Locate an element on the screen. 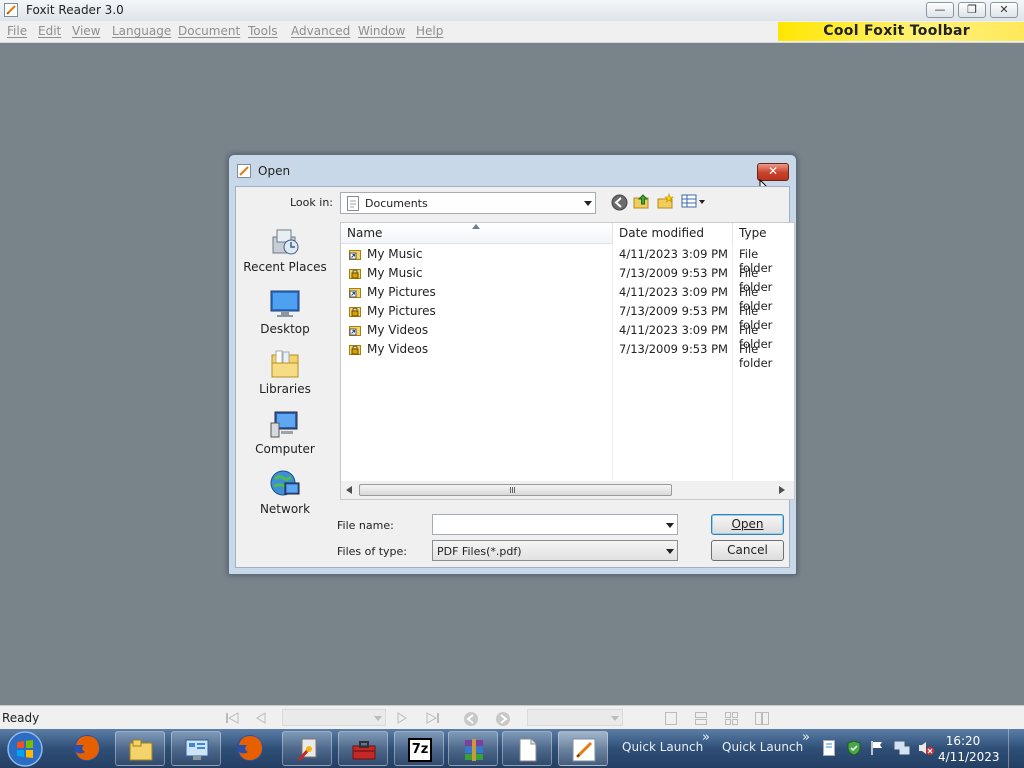  previous-page-icon is located at coordinates (261, 718).